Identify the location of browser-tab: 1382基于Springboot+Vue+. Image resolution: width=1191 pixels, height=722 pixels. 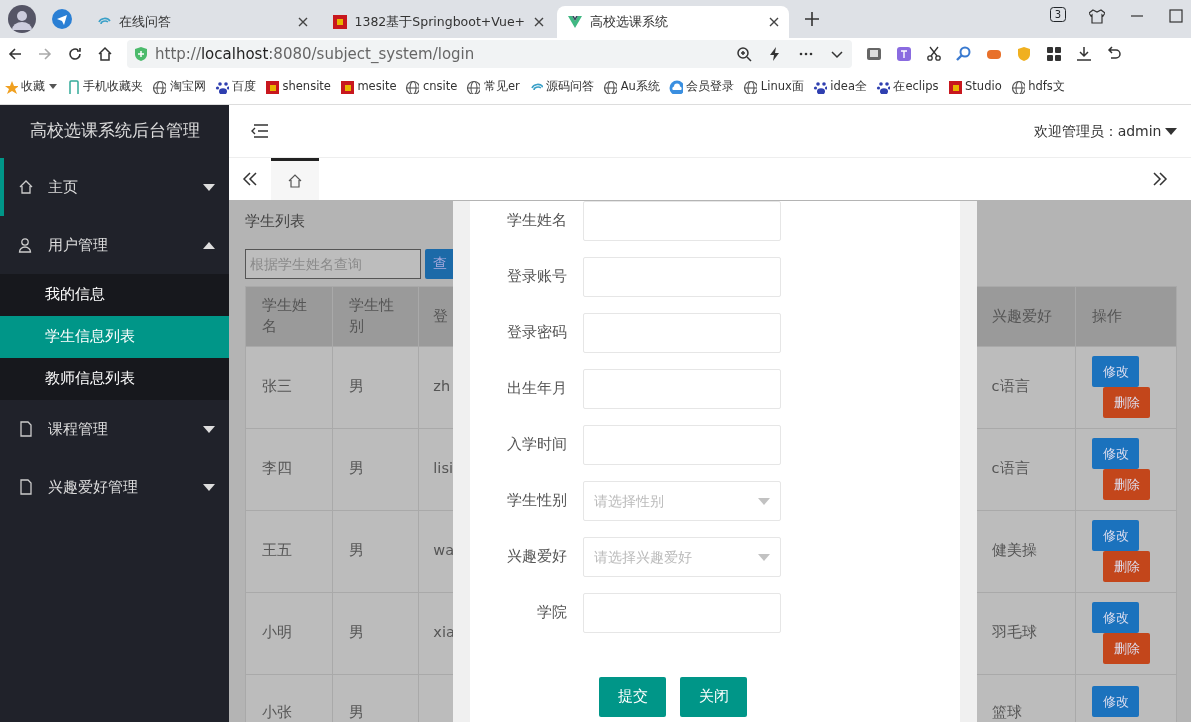
(437, 22).